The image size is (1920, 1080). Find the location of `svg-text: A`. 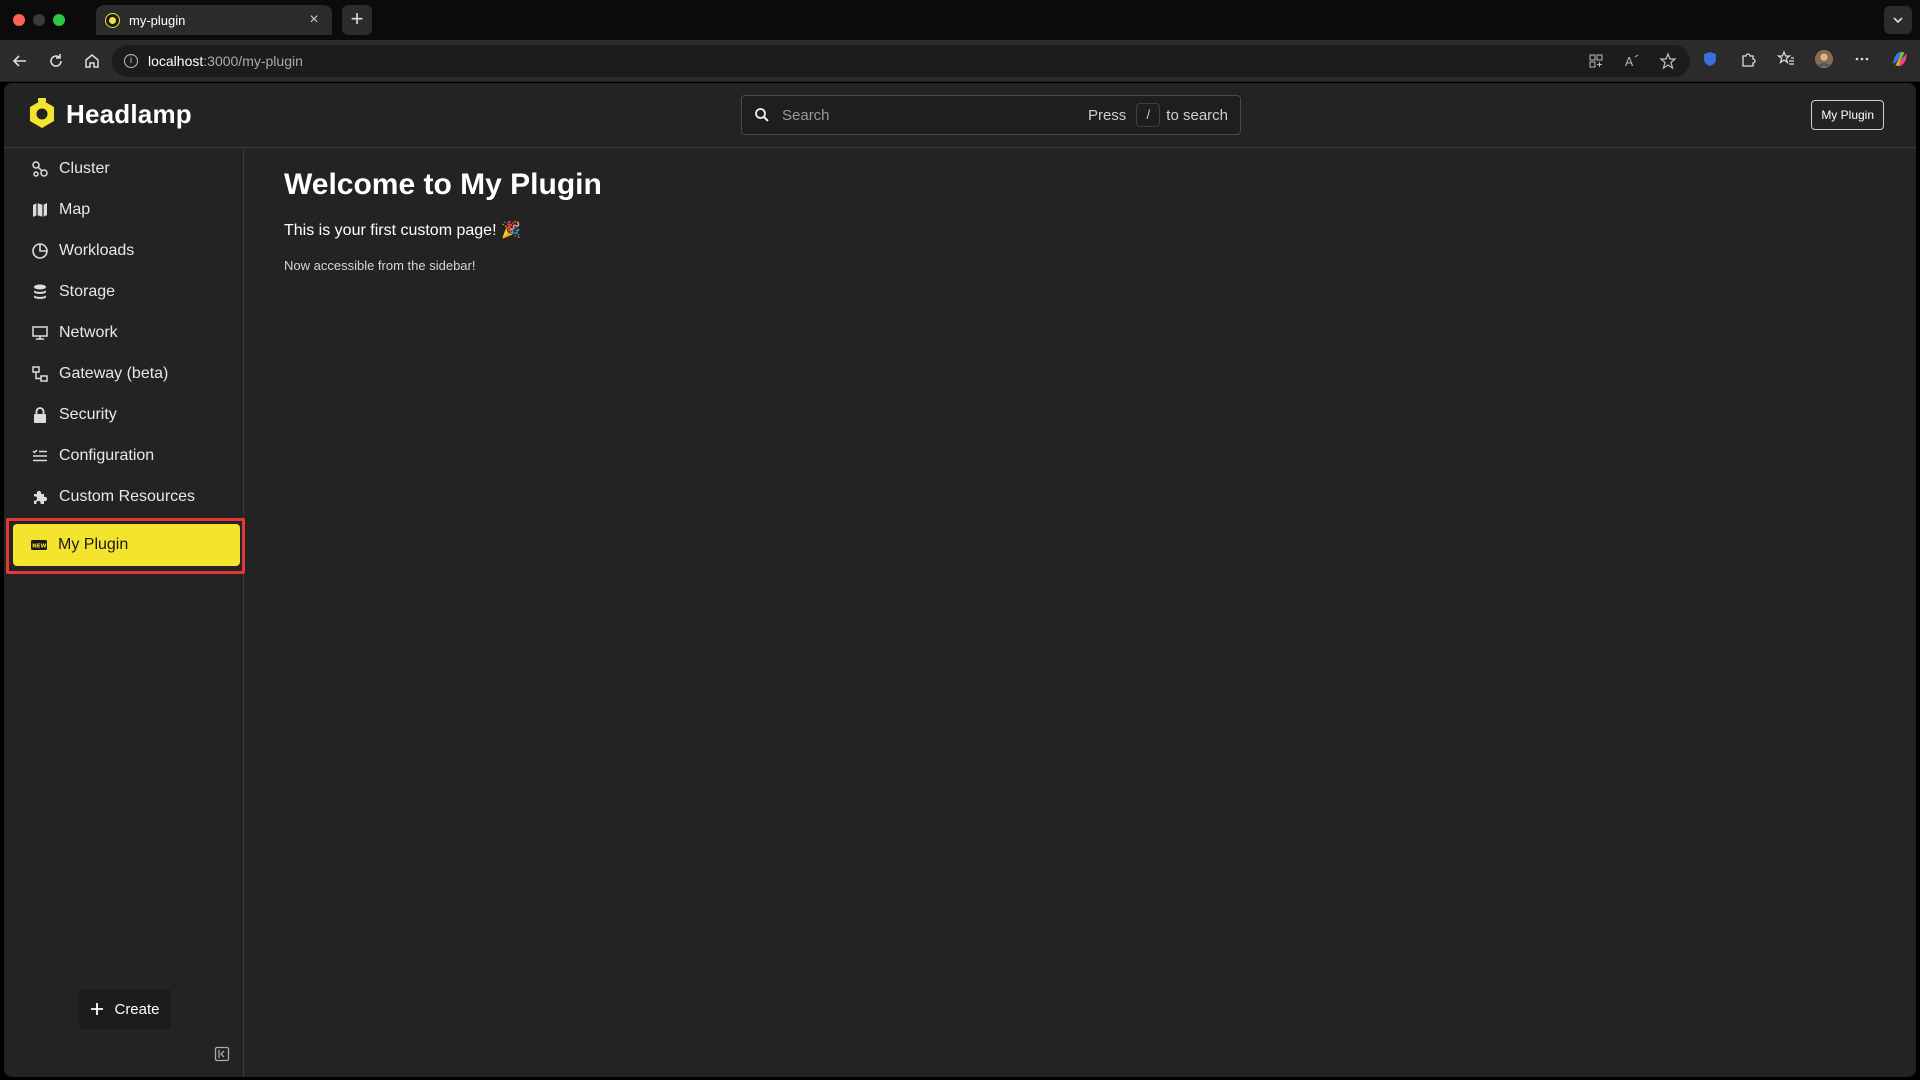

svg-text: A is located at coordinates (1629, 62).